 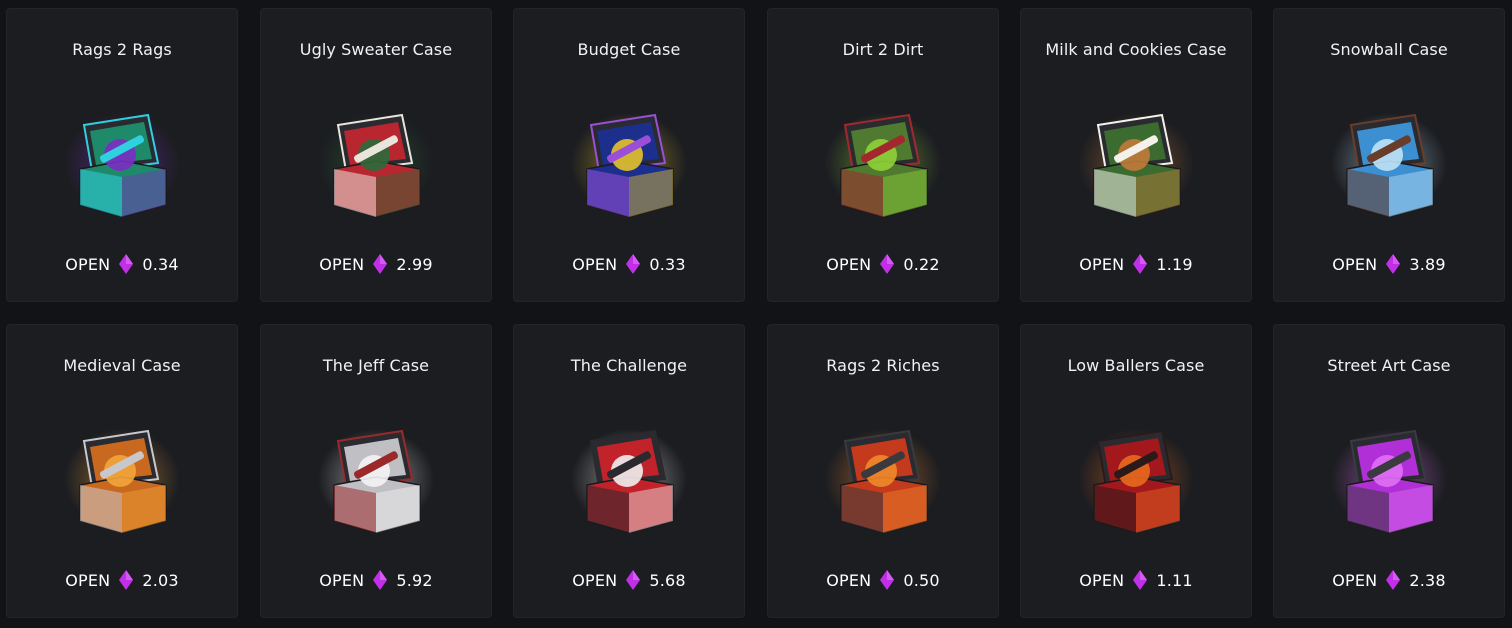 I want to click on case-card: Rags 2 Rags OPEN 0.34, so click(x=122, y=155).